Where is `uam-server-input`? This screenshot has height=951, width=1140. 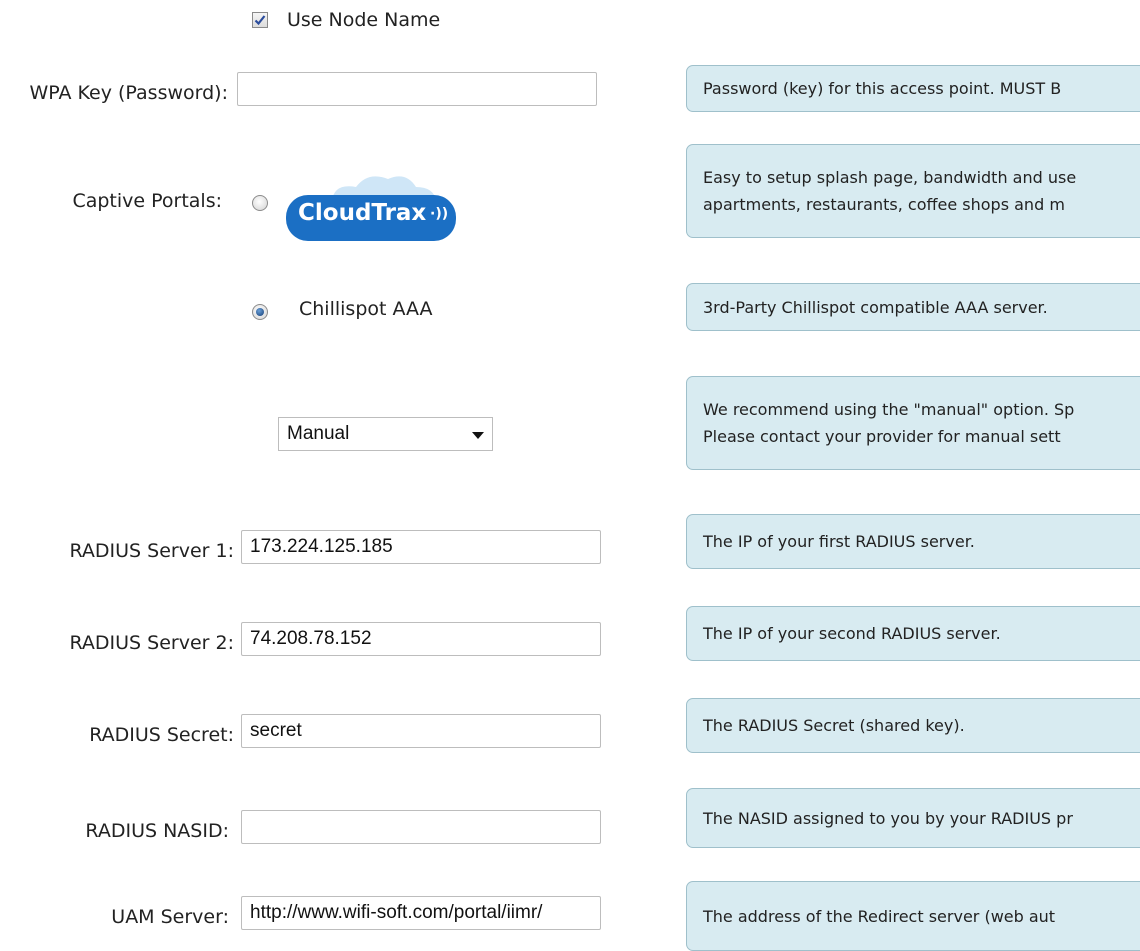
uam-server-input is located at coordinates (421, 913).